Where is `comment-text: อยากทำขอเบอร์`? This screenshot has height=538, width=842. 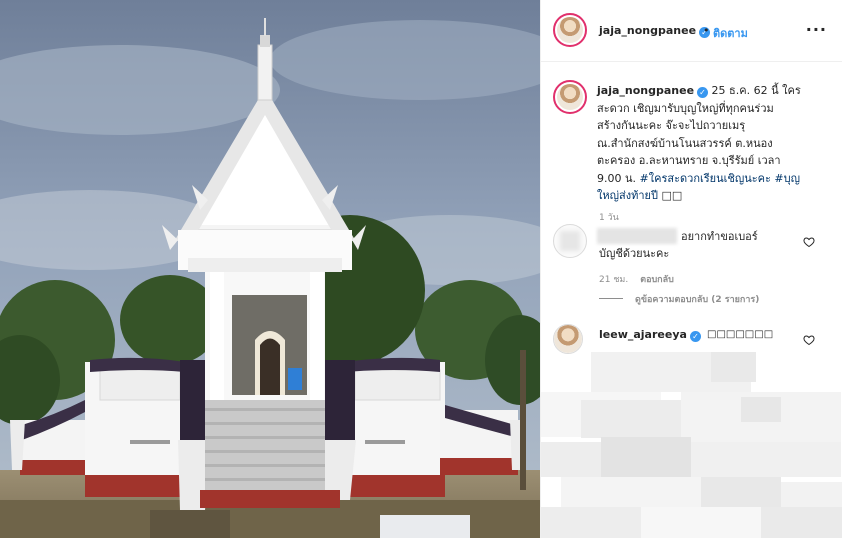 comment-text: อยากทำขอเบอร์ is located at coordinates (719, 236).